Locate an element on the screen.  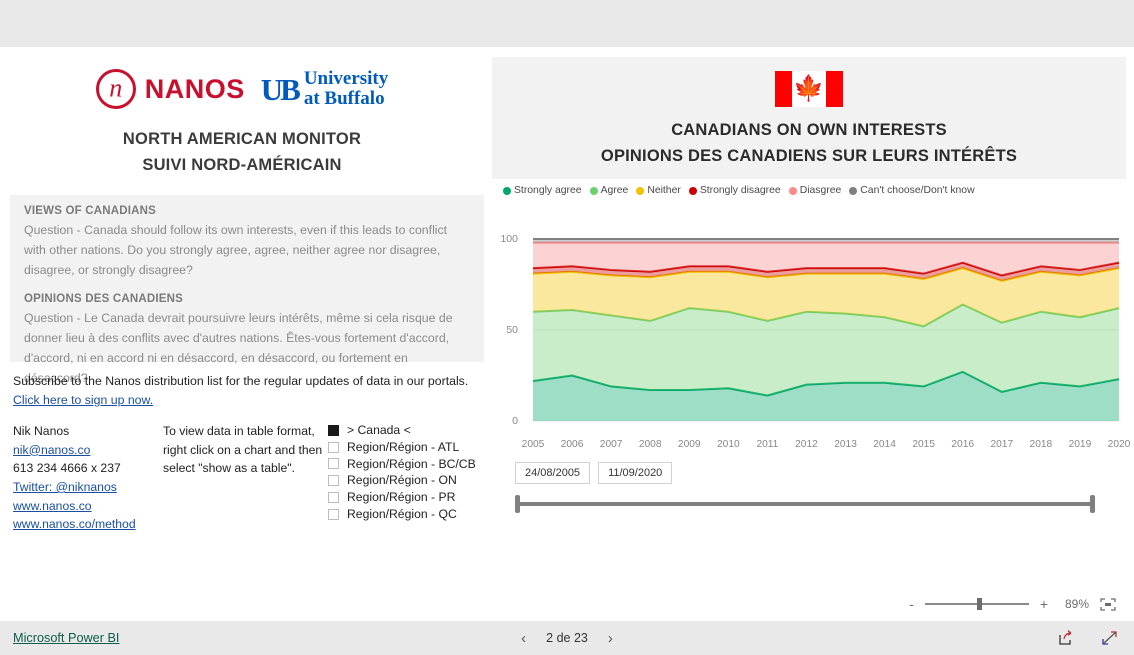
legend-label: Strongly disagree is located at coordinates (740, 190).